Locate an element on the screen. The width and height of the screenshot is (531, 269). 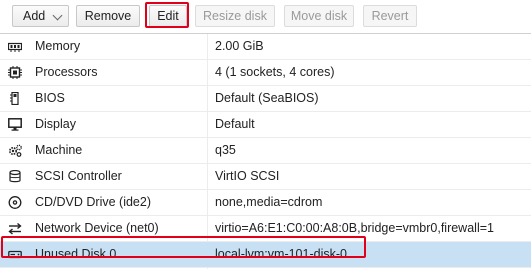
add-button: Add is located at coordinates (40, 16).